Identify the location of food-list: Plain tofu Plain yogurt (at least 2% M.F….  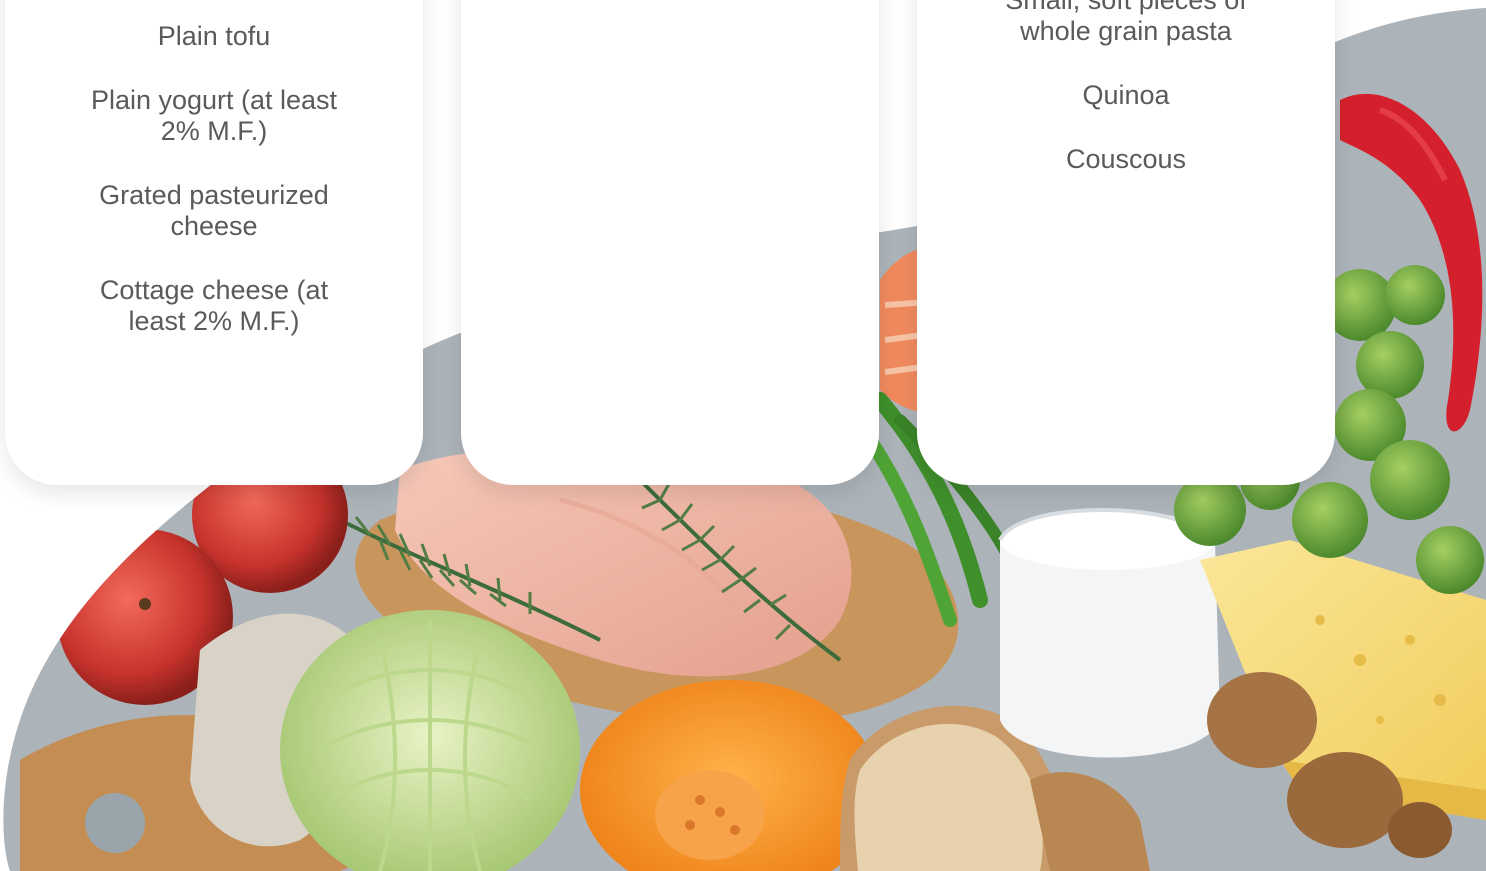
(214, 168).